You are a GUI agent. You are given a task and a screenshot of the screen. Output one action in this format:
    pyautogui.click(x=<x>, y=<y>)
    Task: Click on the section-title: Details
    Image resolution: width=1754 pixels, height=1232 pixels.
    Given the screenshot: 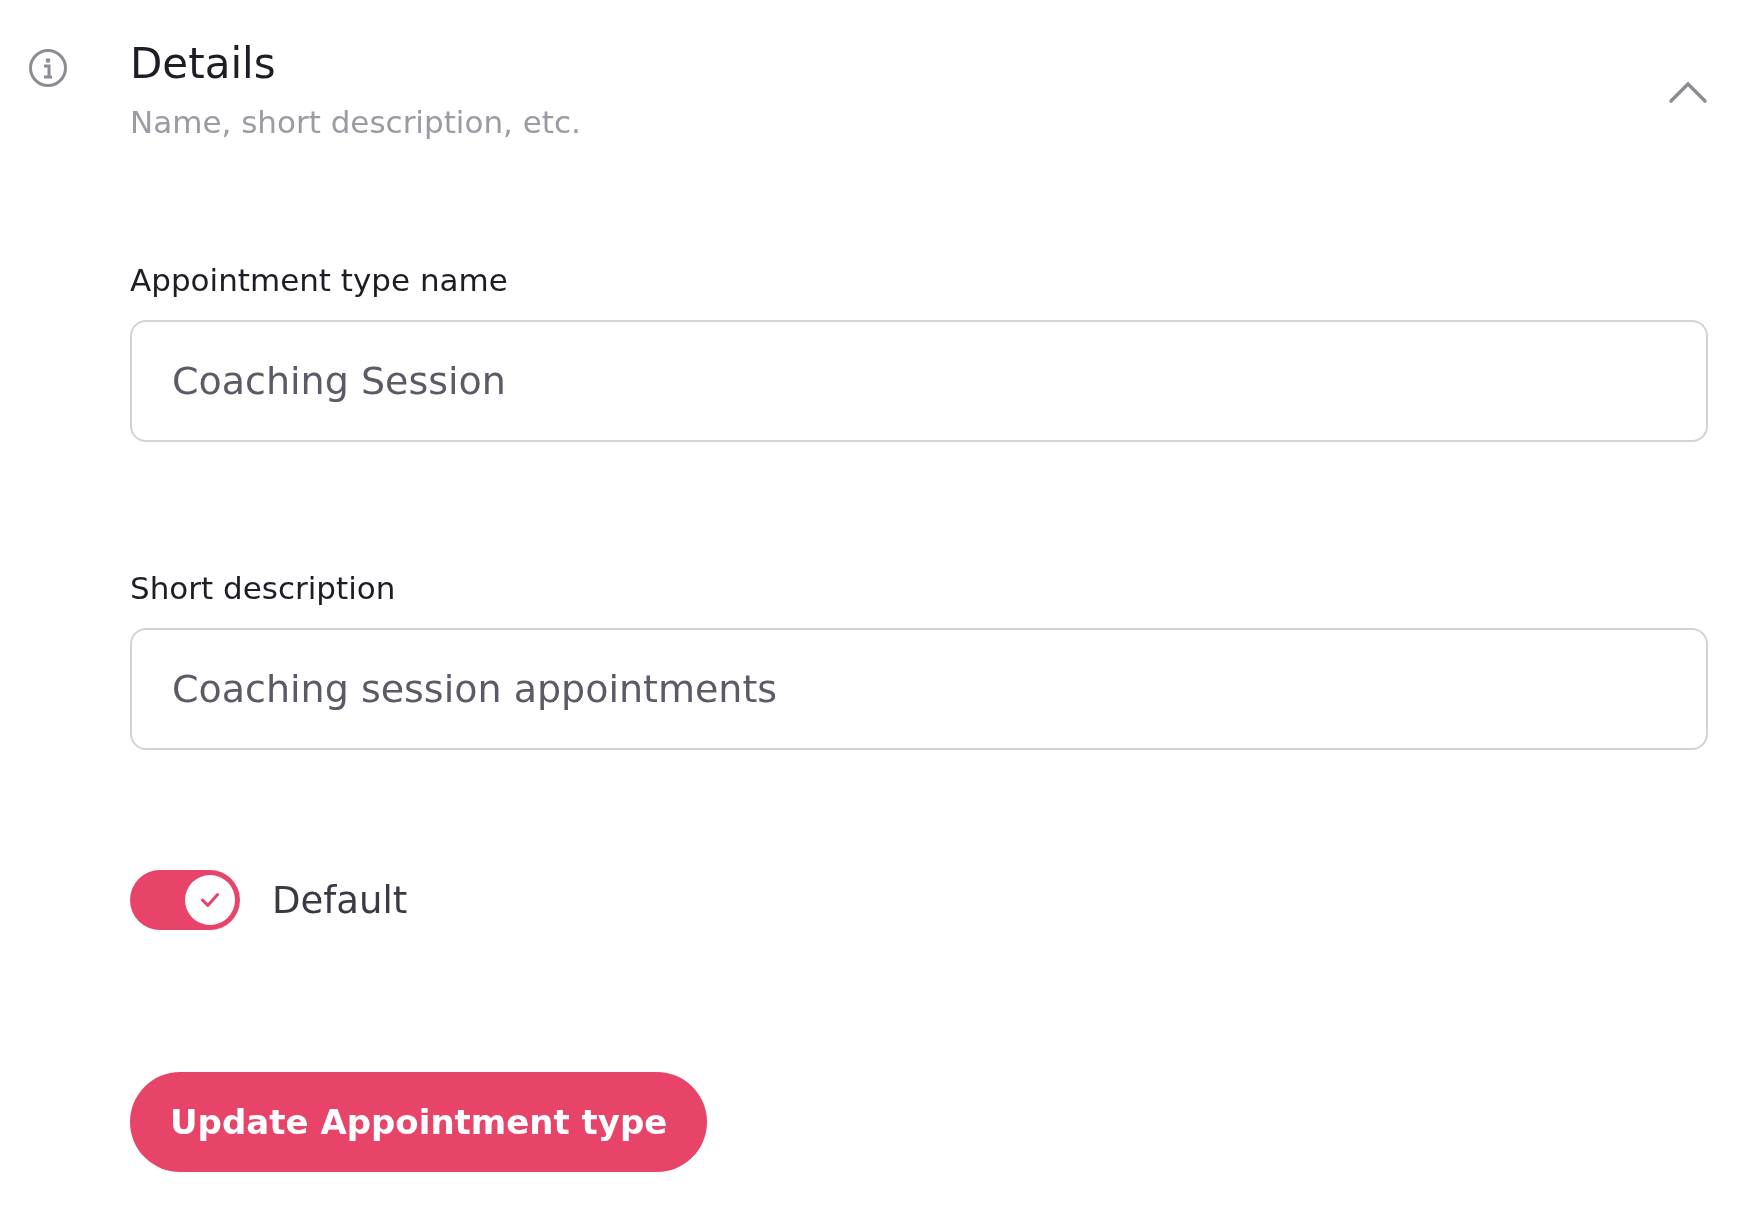 What is the action you would take?
    pyautogui.click(x=203, y=64)
    